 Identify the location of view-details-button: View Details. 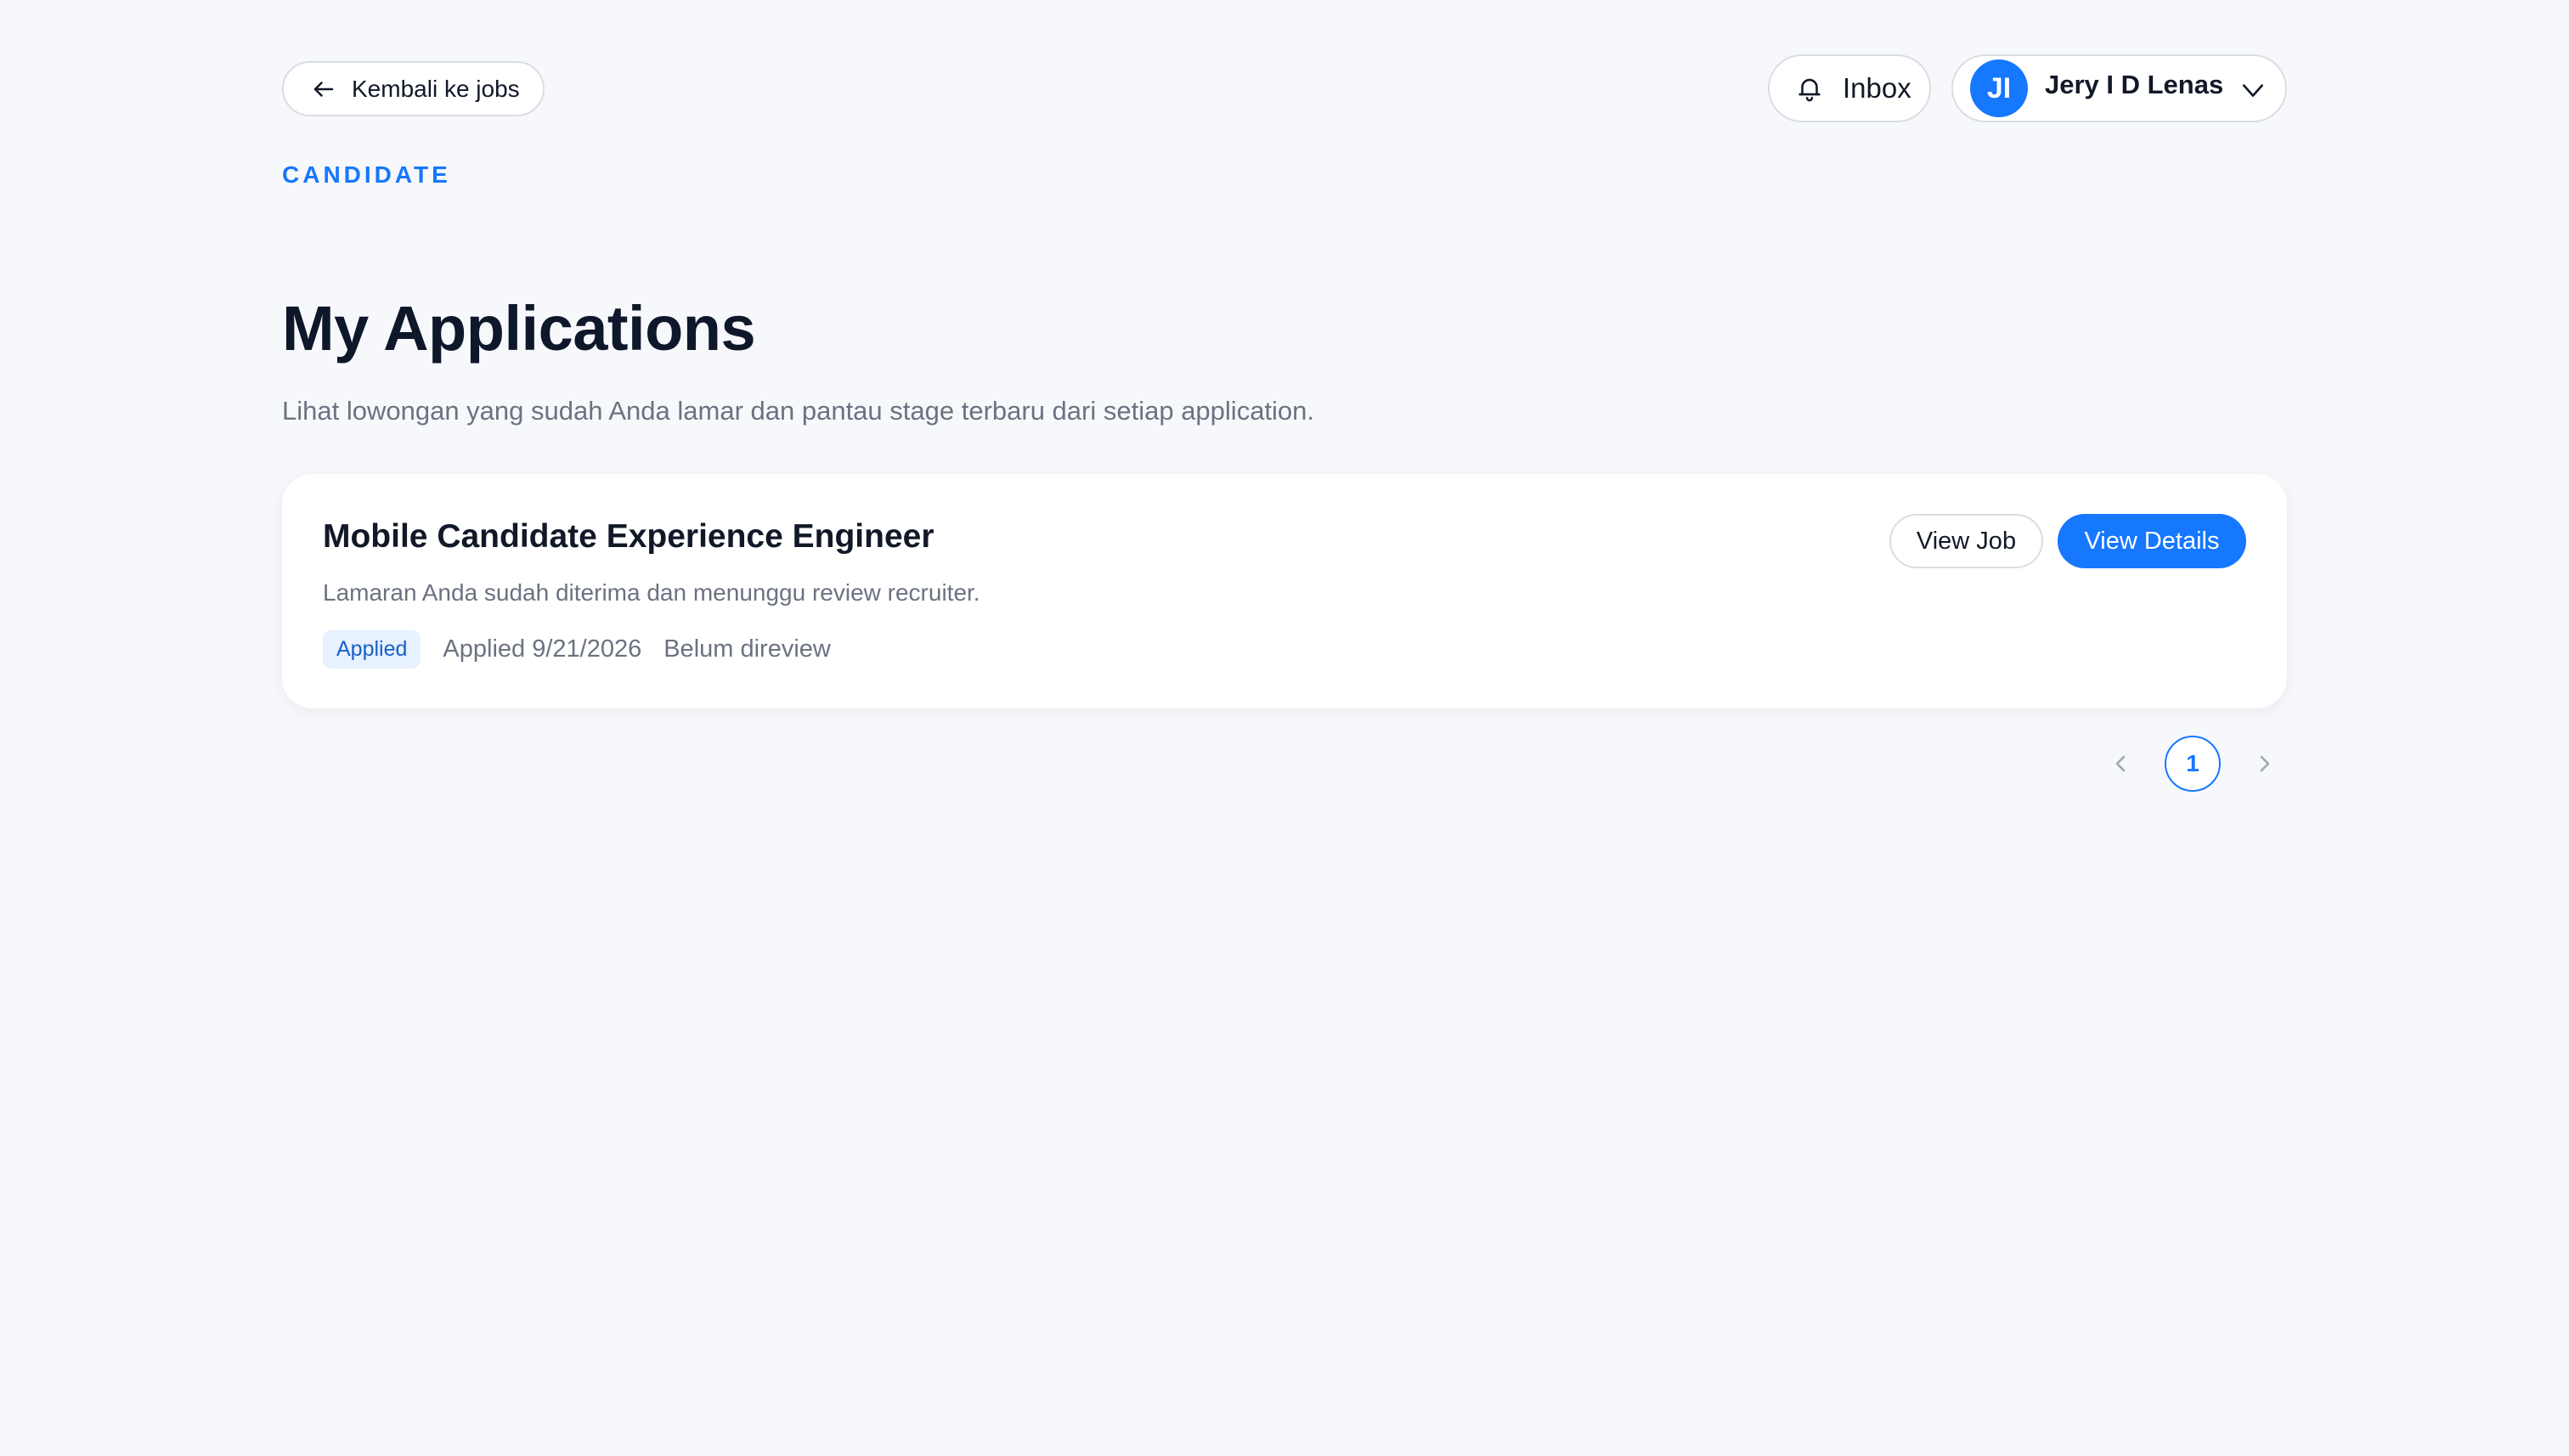
(2152, 541).